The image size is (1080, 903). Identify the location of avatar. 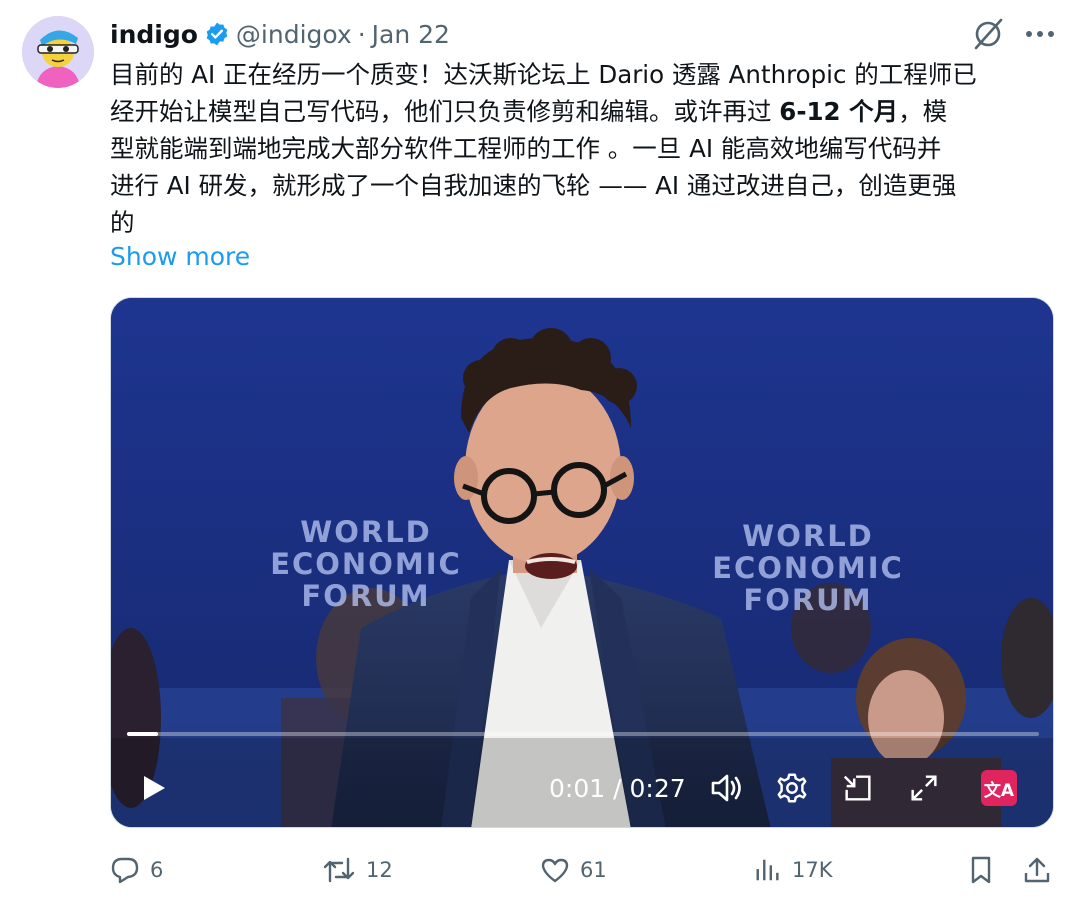
(58, 52).